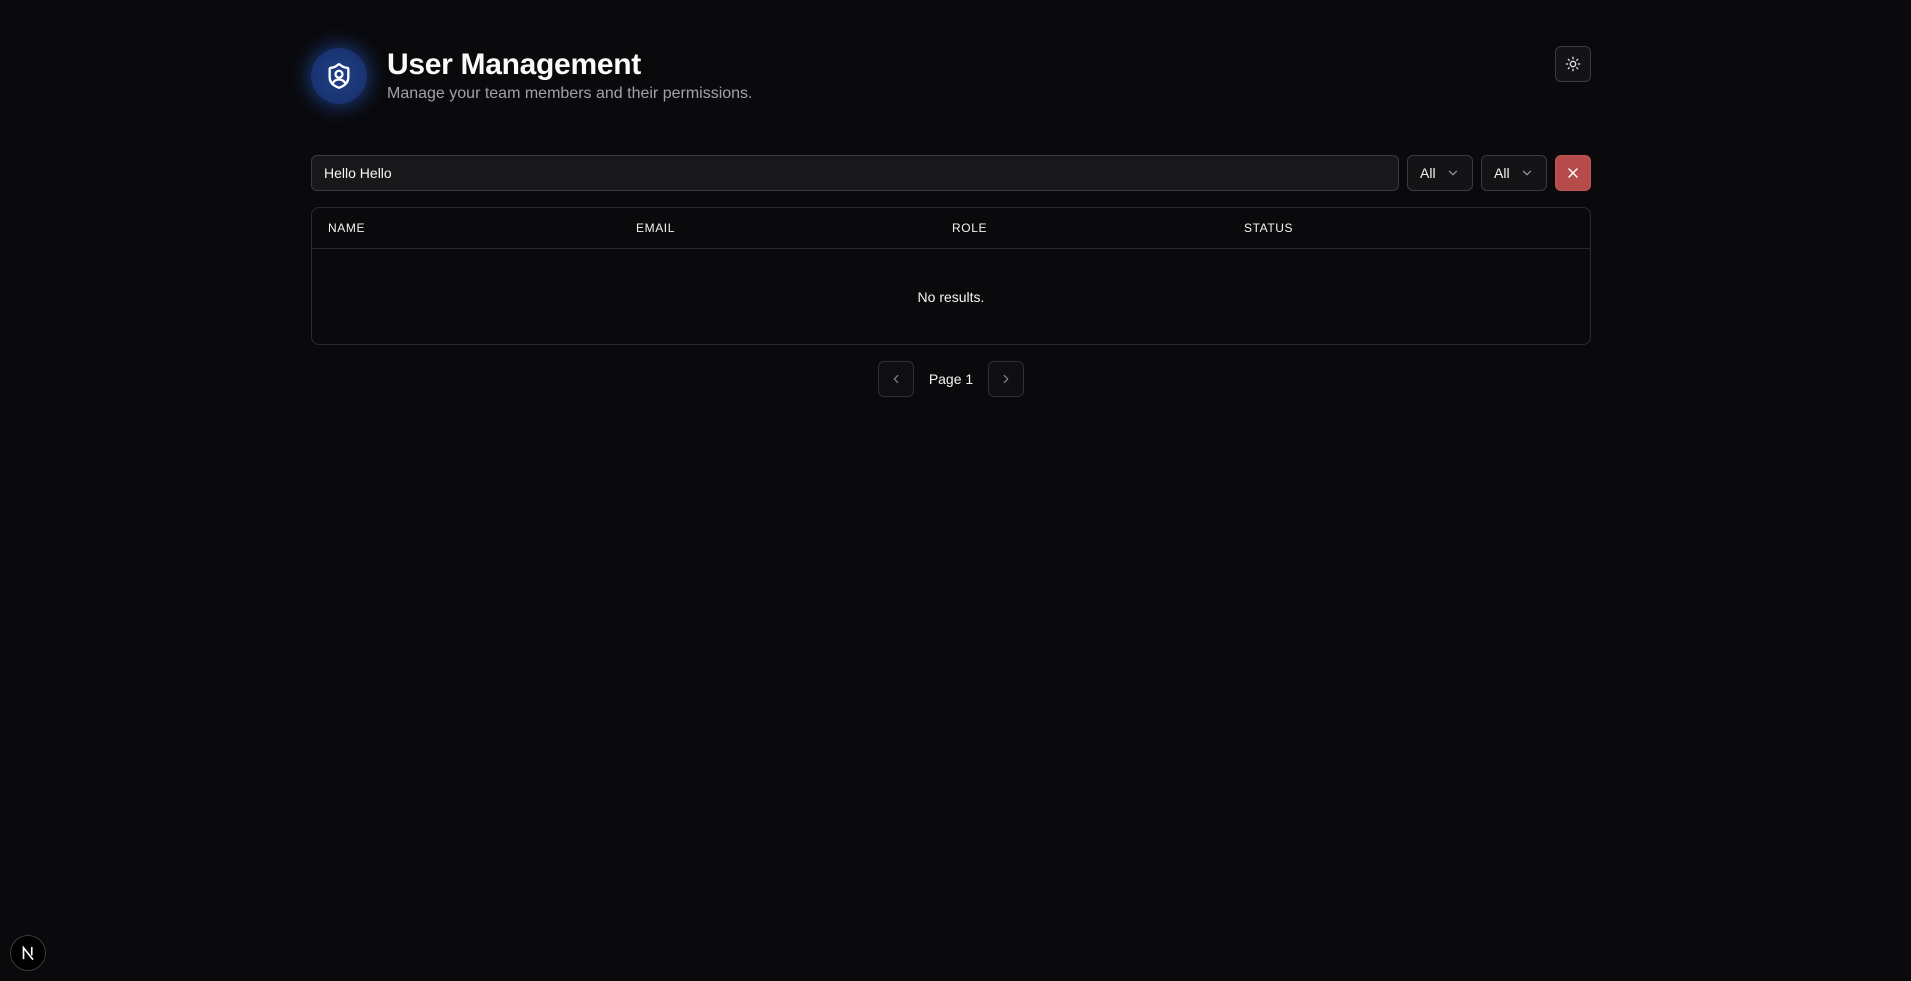  Describe the element at coordinates (1502, 173) in the screenshot. I see `status-filter-value: All` at that location.